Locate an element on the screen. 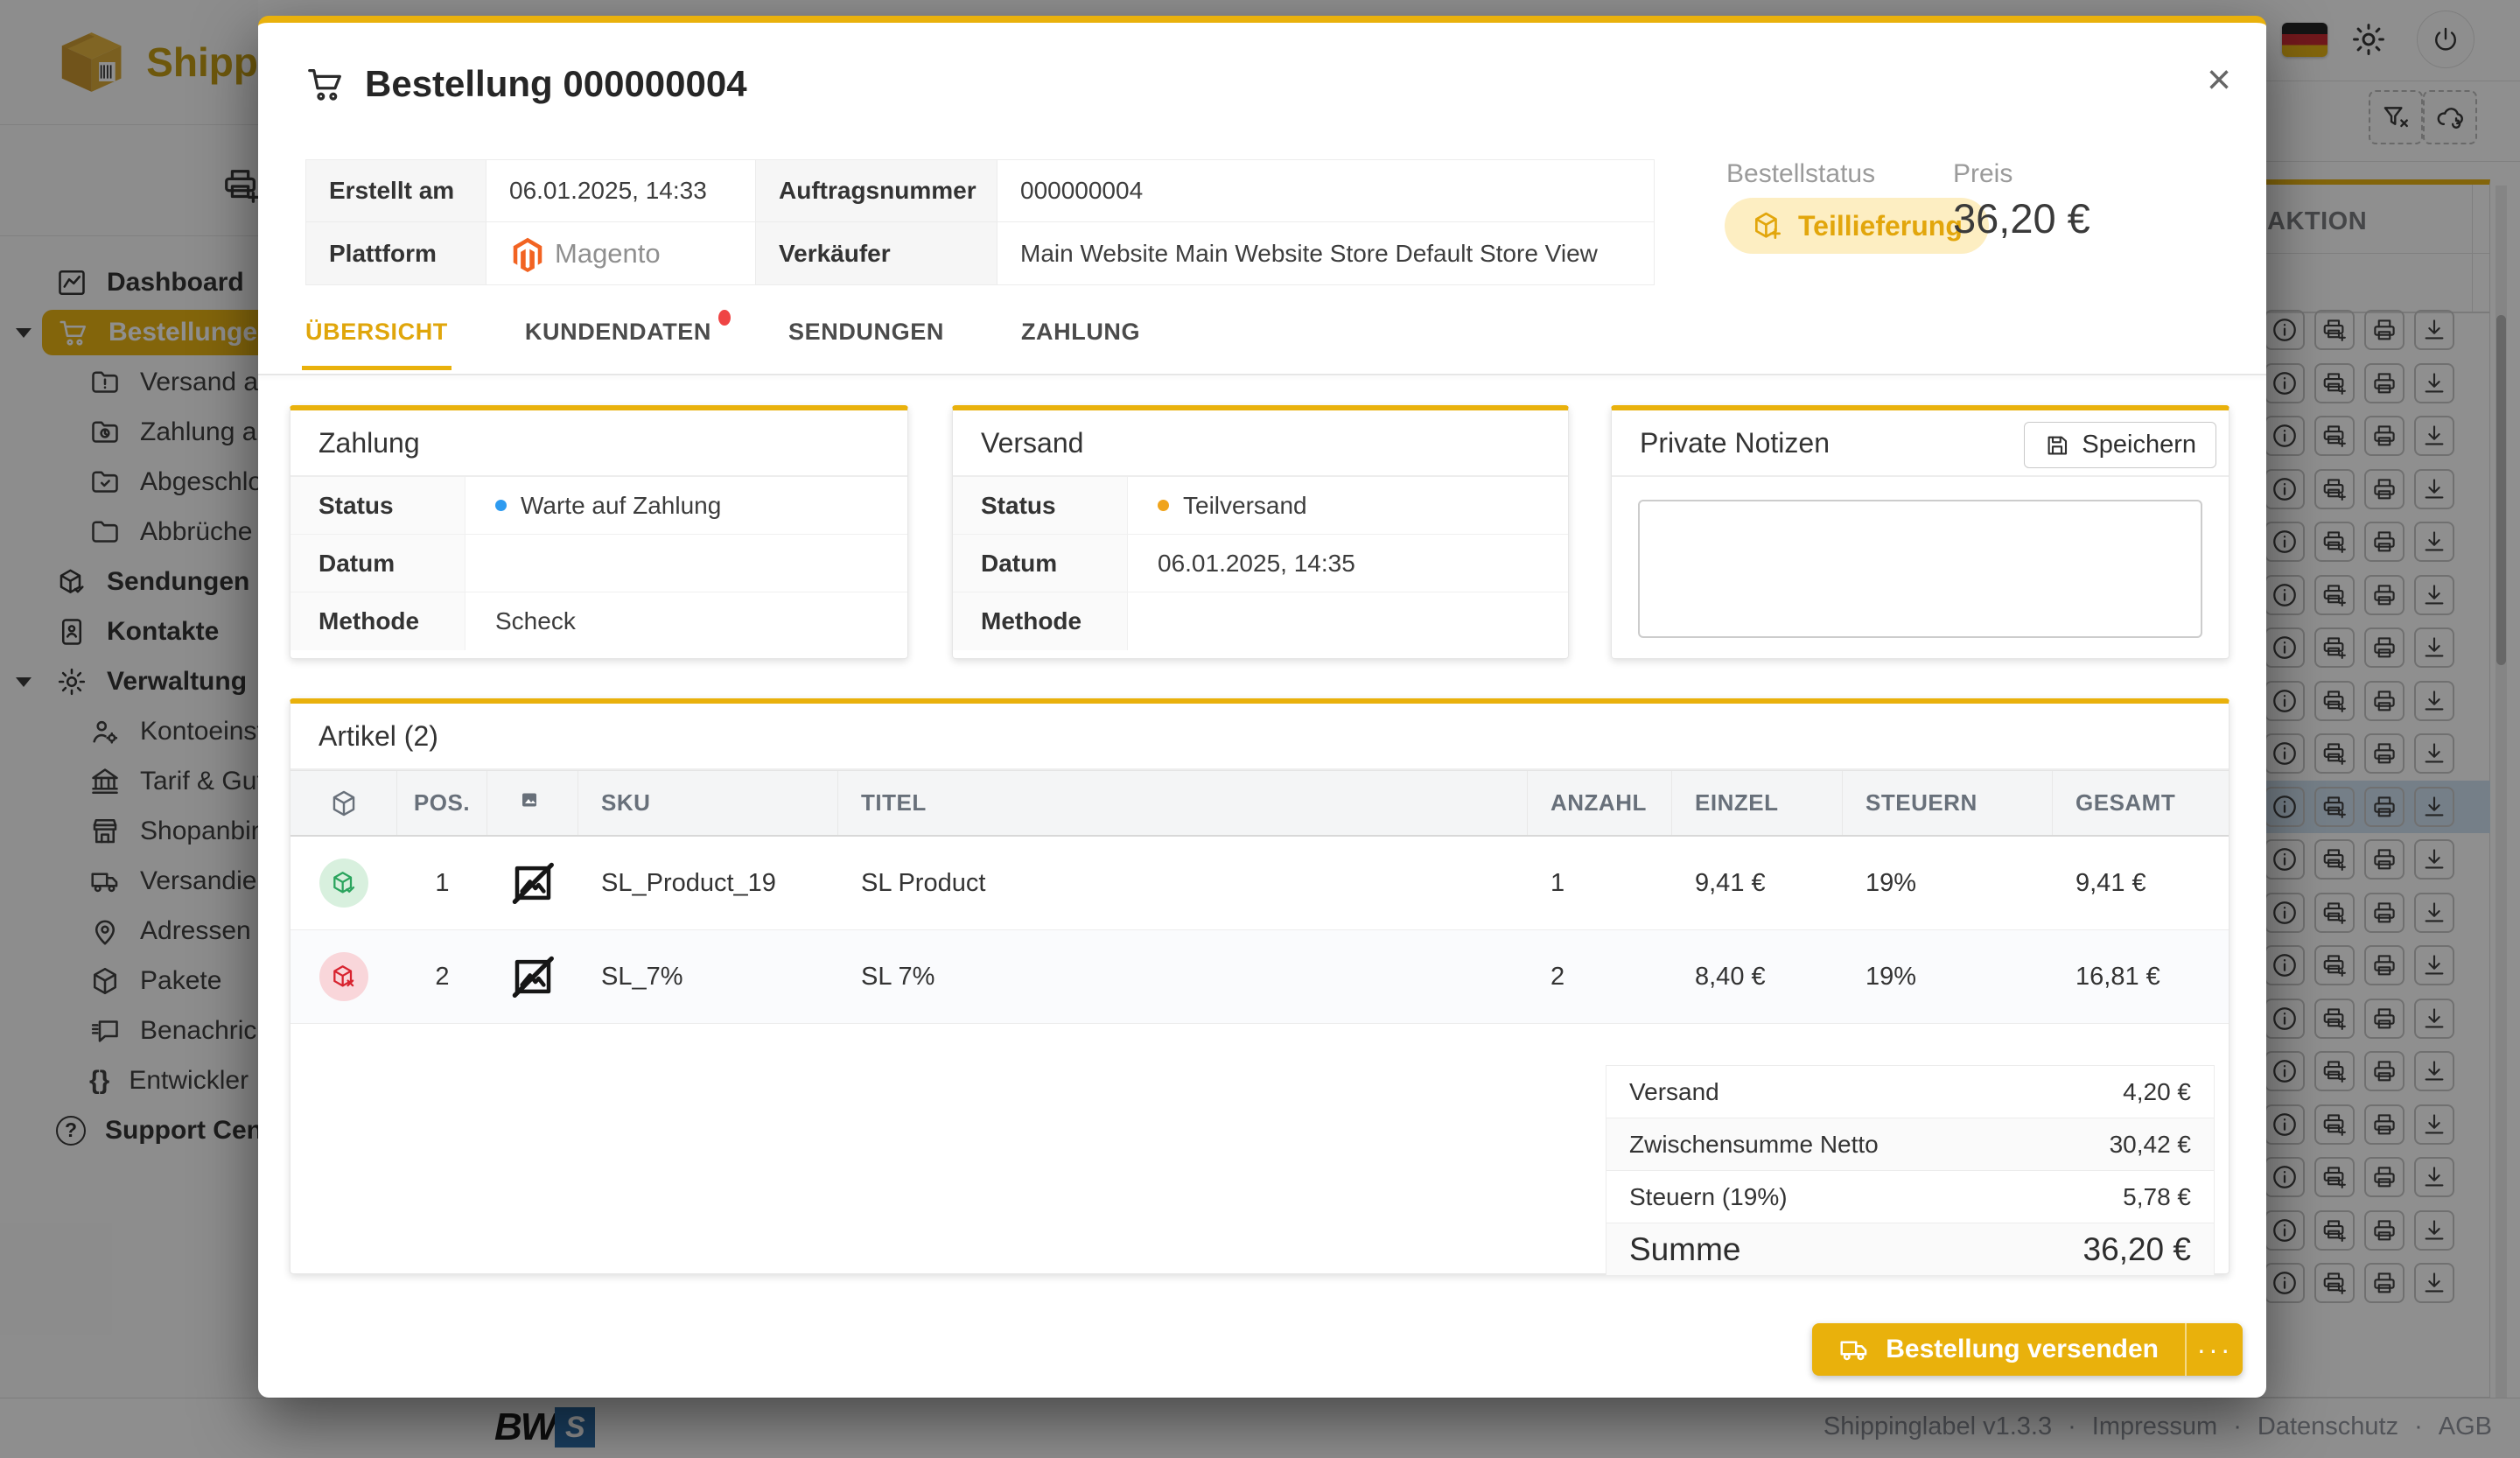 The image size is (2520, 1458). status-badge: Teillieferung is located at coordinates (1857, 226).